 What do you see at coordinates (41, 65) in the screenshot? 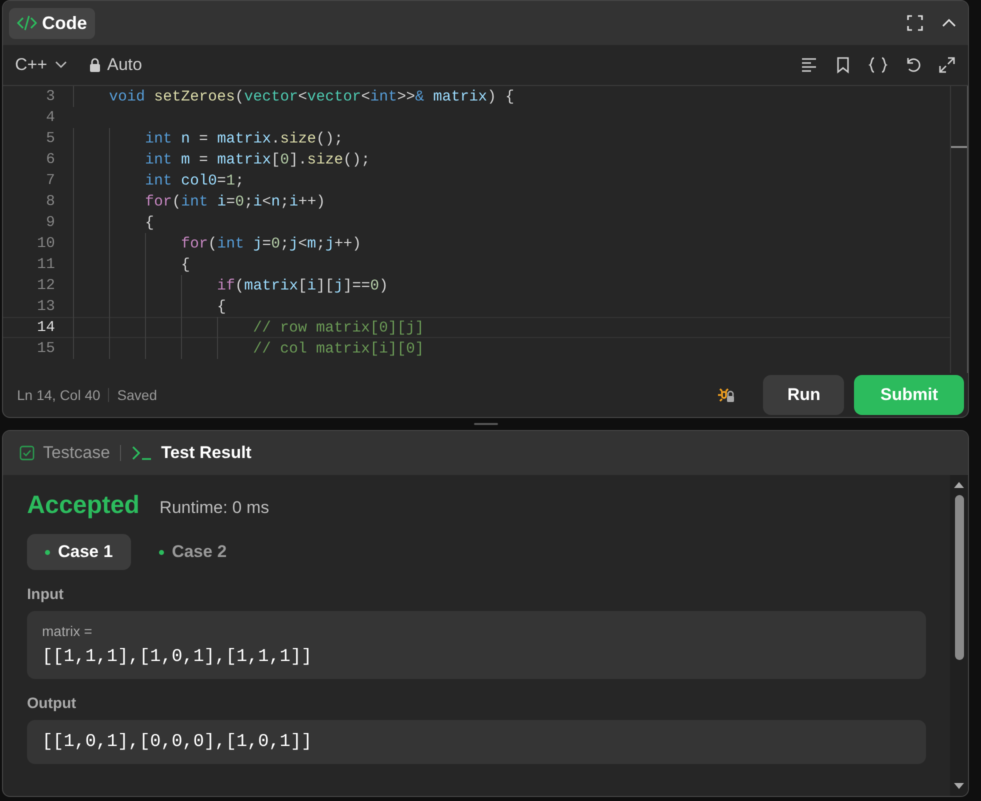
I see `language-dropdown: C++` at bounding box center [41, 65].